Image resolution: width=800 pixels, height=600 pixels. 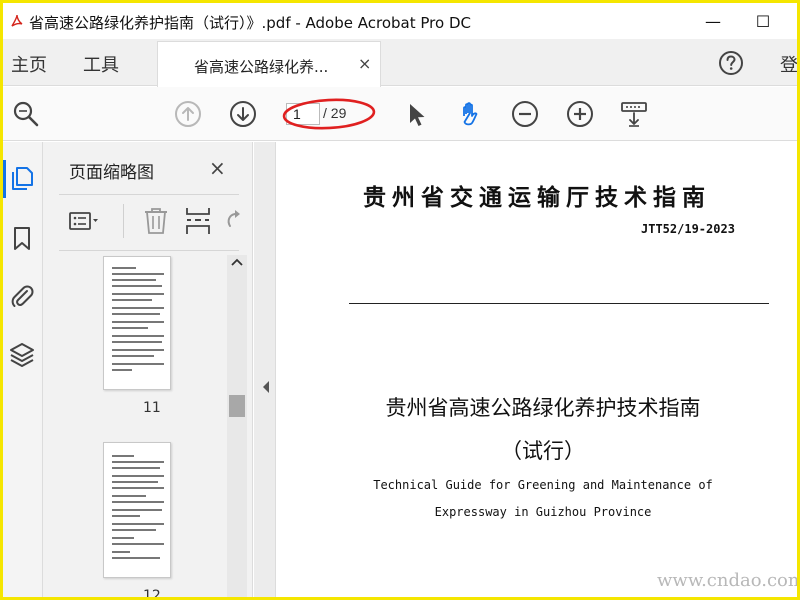 What do you see at coordinates (156, 221) in the screenshot?
I see `trash-icon` at bounding box center [156, 221].